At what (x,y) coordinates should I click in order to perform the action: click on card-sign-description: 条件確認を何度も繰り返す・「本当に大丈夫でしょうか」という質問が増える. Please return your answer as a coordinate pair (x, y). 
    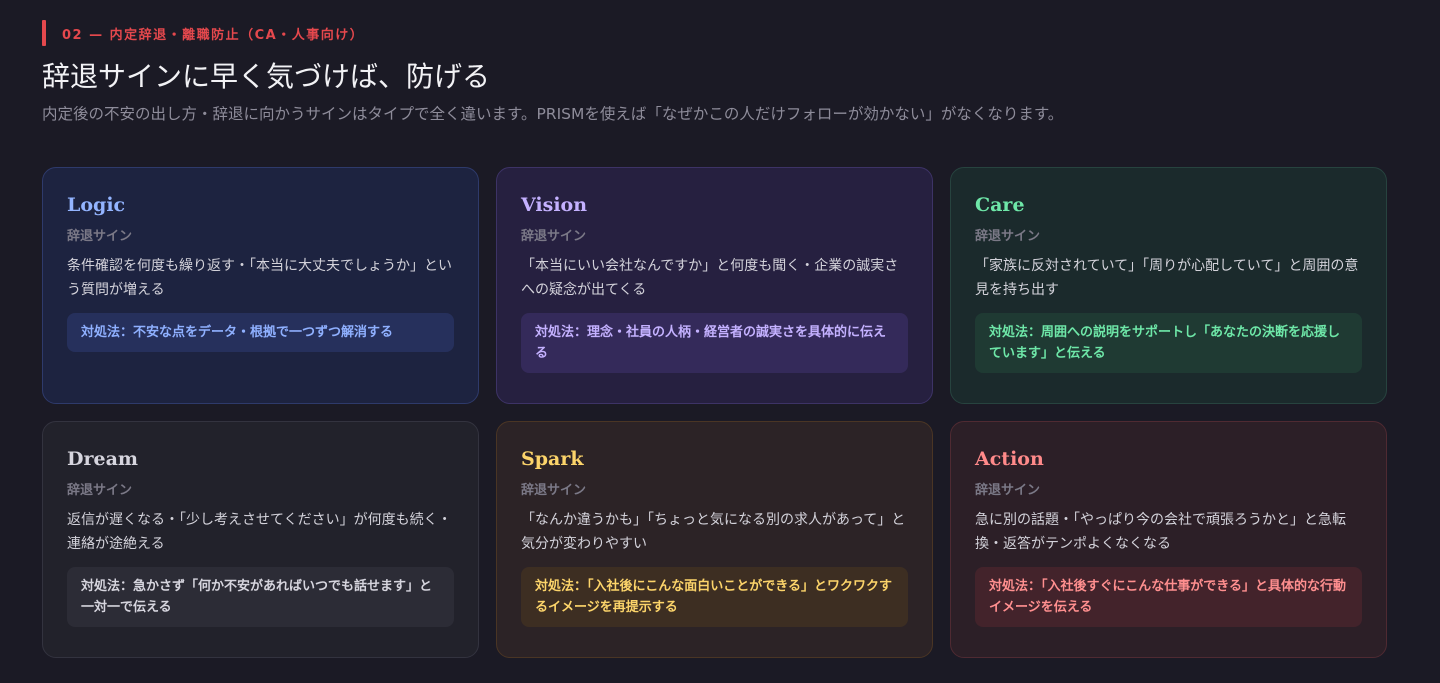
    Looking at the image, I should click on (259, 278).